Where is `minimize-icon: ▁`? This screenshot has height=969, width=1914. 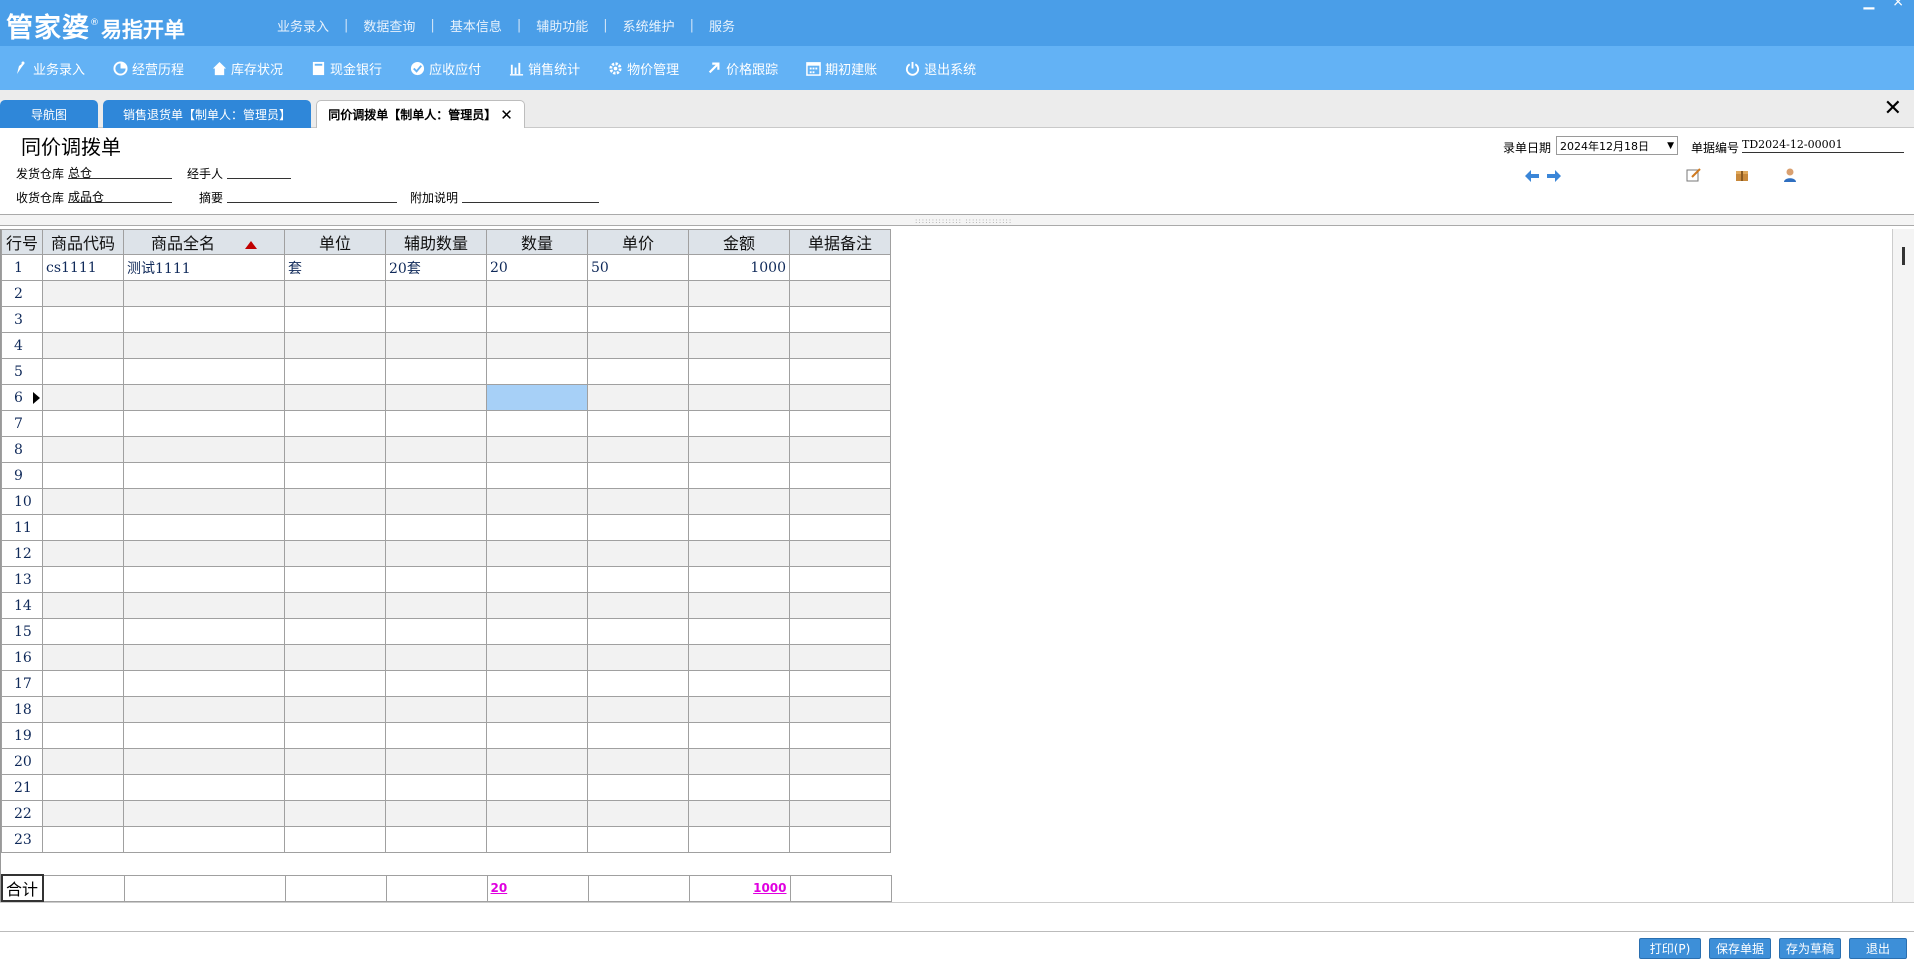
minimize-icon: ▁ is located at coordinates (1868, 5).